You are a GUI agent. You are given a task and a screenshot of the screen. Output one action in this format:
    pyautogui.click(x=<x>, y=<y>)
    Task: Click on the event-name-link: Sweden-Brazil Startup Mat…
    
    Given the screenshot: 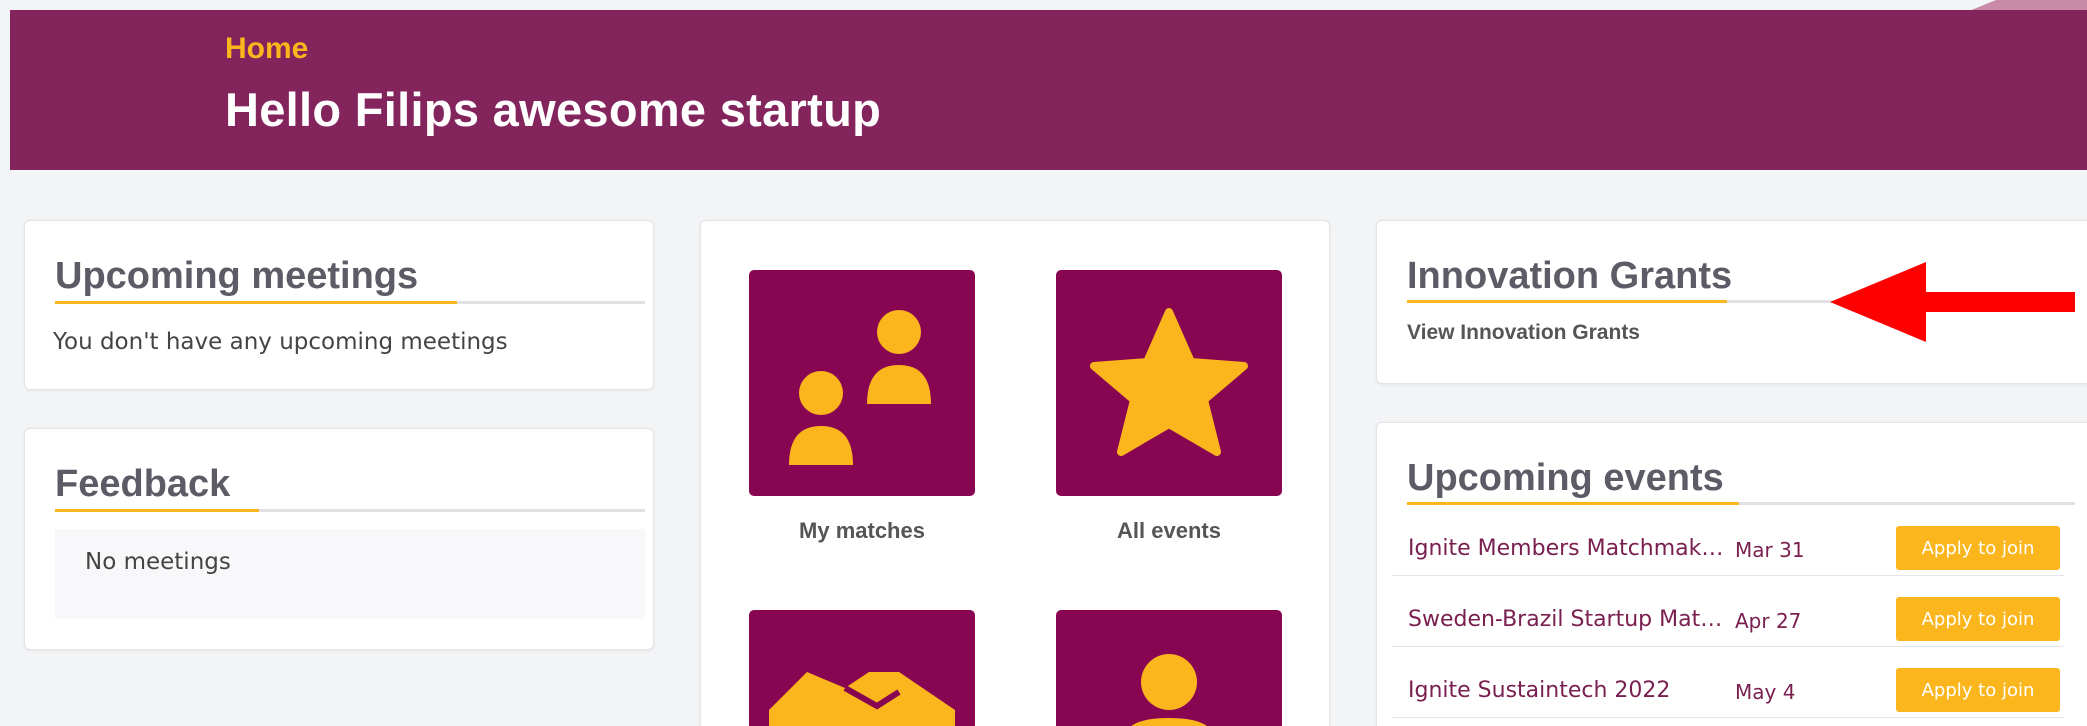 What is the action you would take?
    pyautogui.click(x=1565, y=619)
    